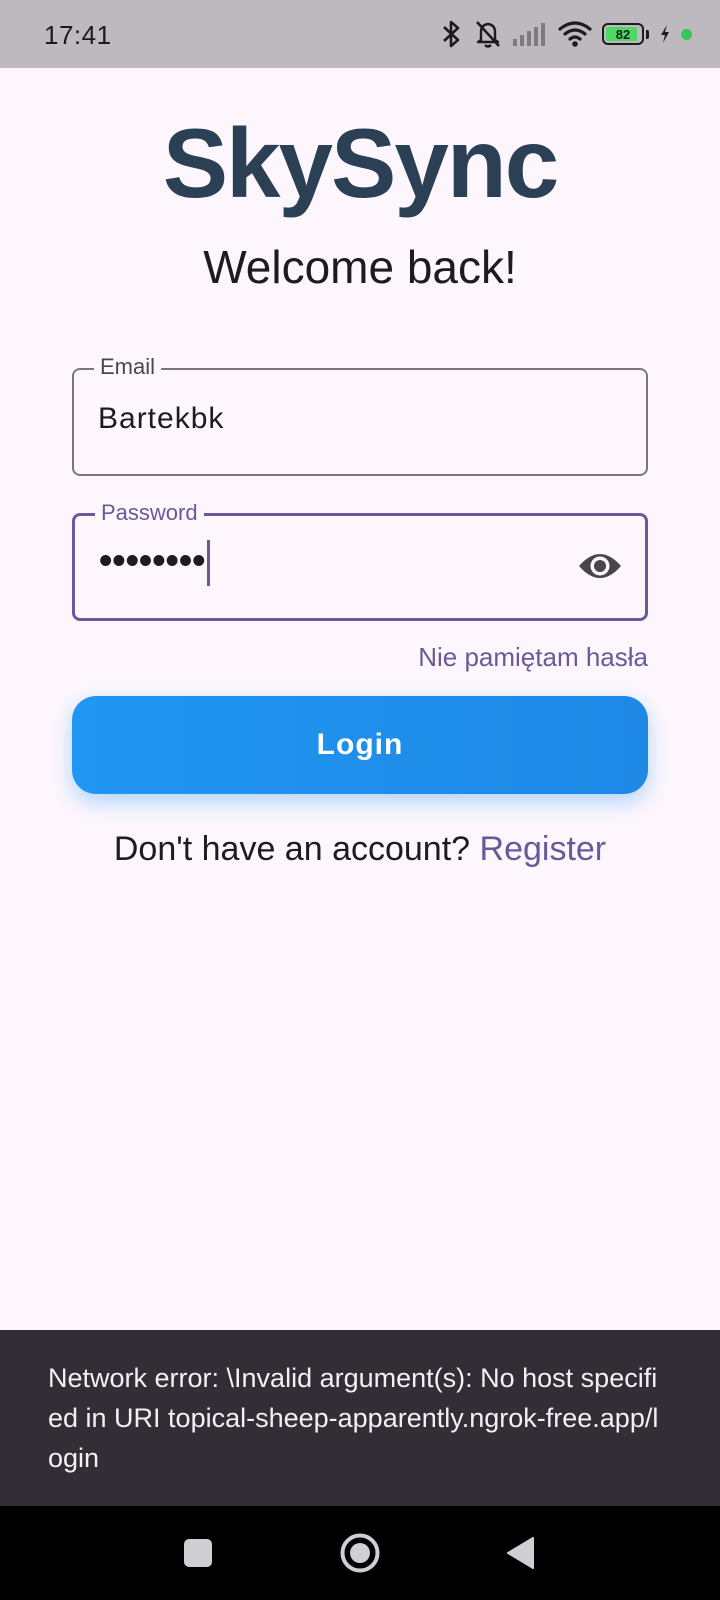 The height and width of the screenshot is (1600, 720). What do you see at coordinates (686, 34) in the screenshot?
I see `charging-dot-icon` at bounding box center [686, 34].